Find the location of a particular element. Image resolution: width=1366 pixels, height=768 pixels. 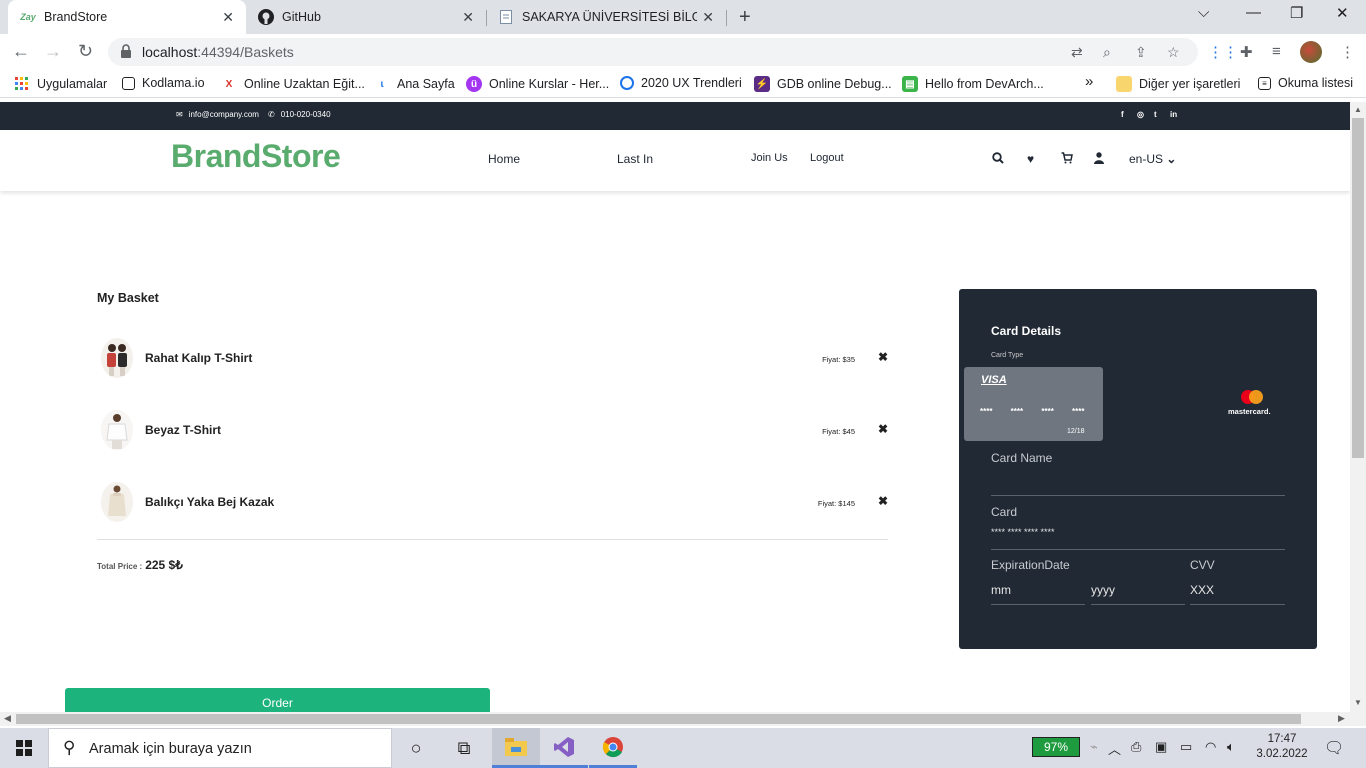

visa-card-expiry: 12/18 is located at coordinates (1076, 431).